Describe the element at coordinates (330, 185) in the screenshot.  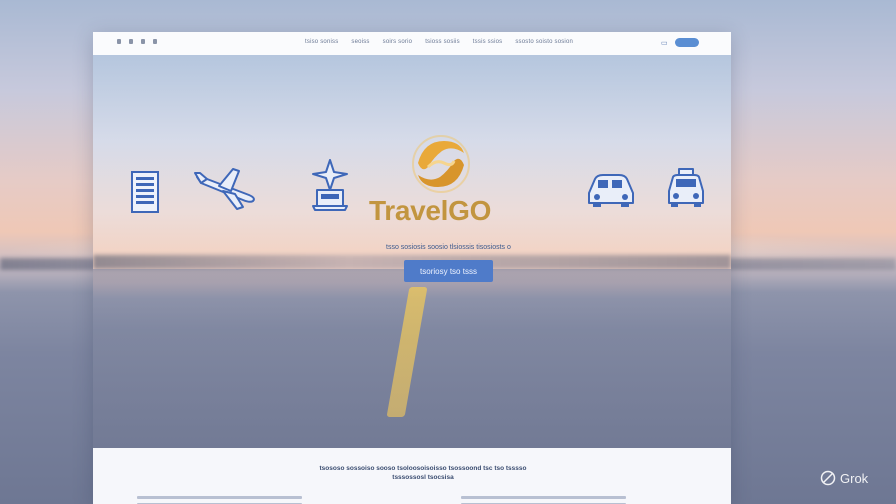
I see `airport-tower-icon` at that location.